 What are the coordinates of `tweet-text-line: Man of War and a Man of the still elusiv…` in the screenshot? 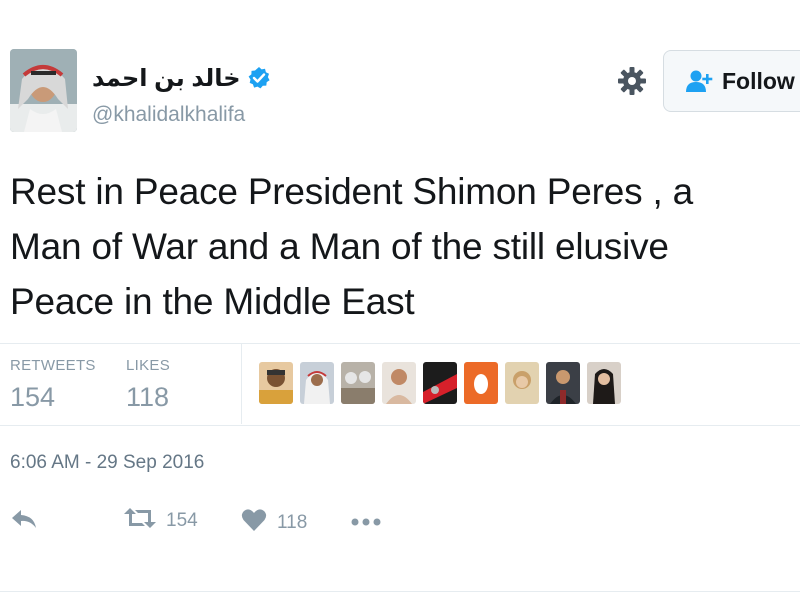 It's located at (339, 246).